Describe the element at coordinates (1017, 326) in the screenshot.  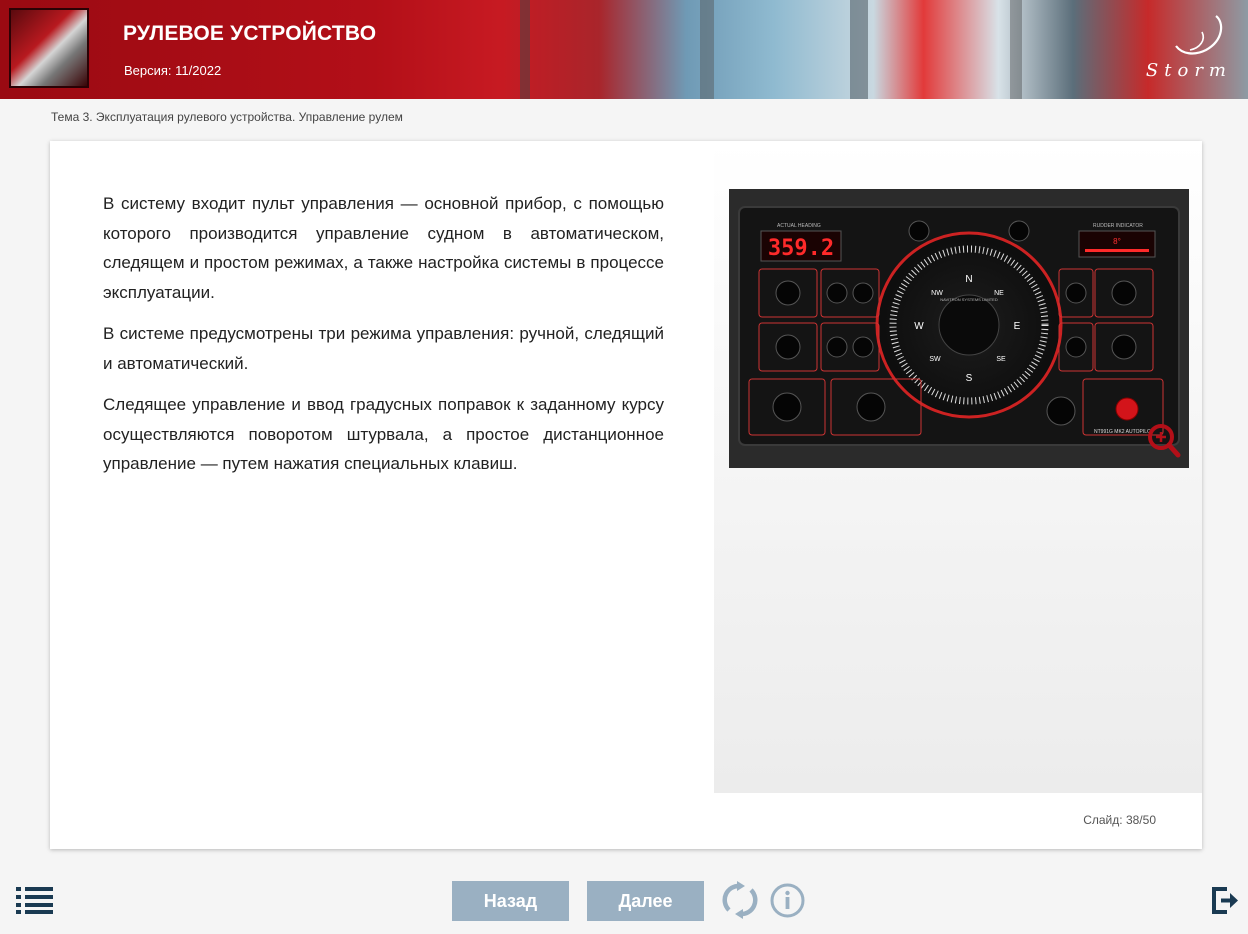
I see `compass-mark: E` at that location.